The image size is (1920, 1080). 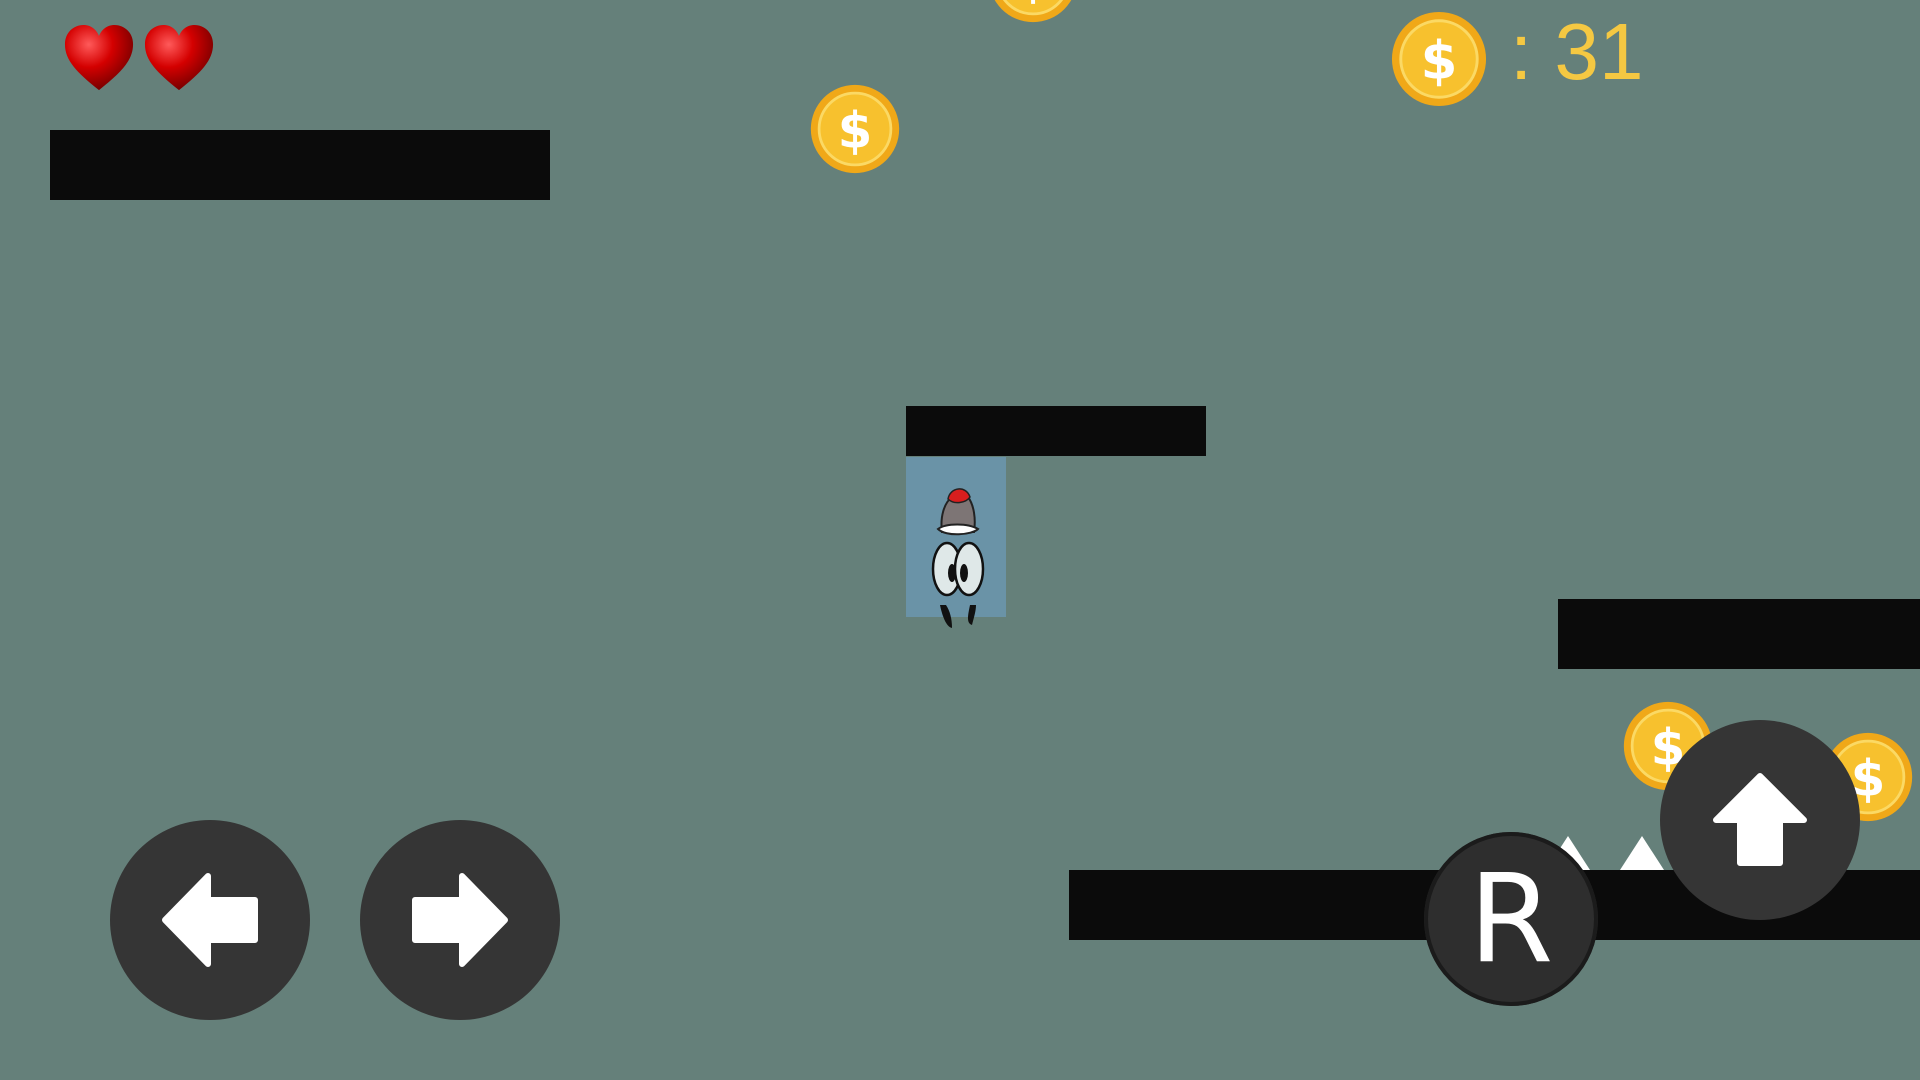 I want to click on coin-count: : 31, so click(x=1577, y=51).